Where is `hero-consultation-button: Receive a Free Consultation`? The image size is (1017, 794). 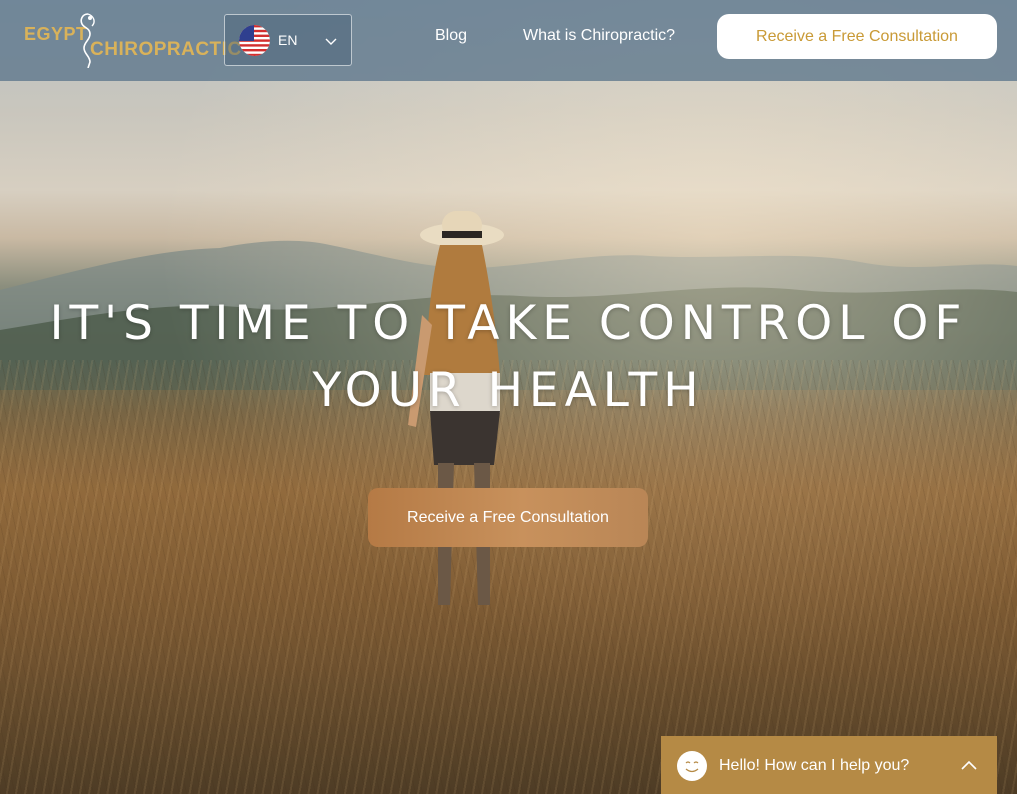
hero-consultation-button: Receive a Free Consultation is located at coordinates (508, 517).